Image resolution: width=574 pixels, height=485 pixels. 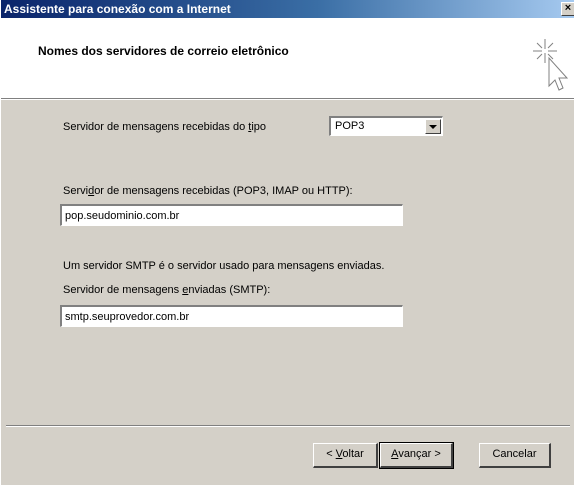 I want to click on close-button: ×, so click(x=567, y=9).